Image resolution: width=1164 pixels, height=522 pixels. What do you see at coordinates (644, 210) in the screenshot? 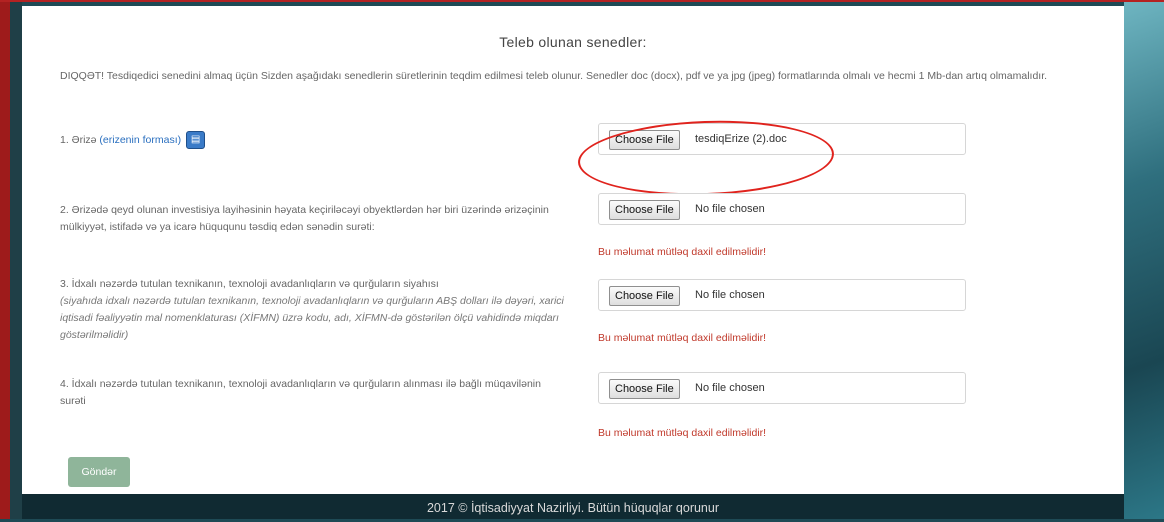
I see `item-2-choose-file-button: Choose File` at bounding box center [644, 210].